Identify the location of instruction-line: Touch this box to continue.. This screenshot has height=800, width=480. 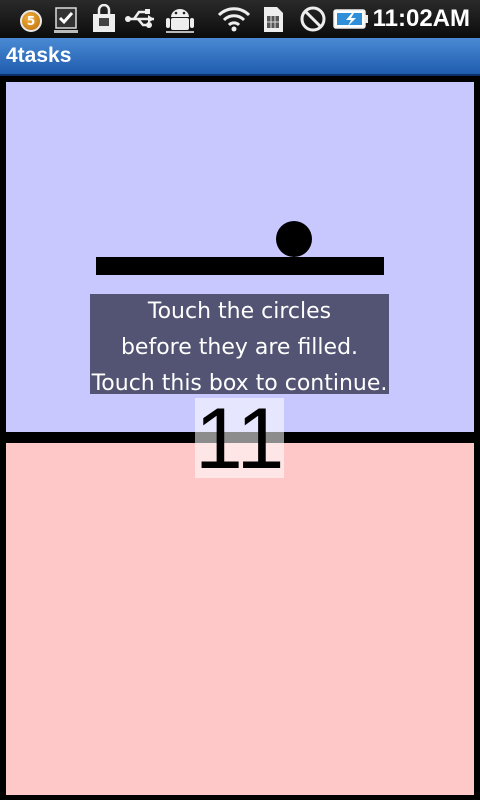
(239, 383).